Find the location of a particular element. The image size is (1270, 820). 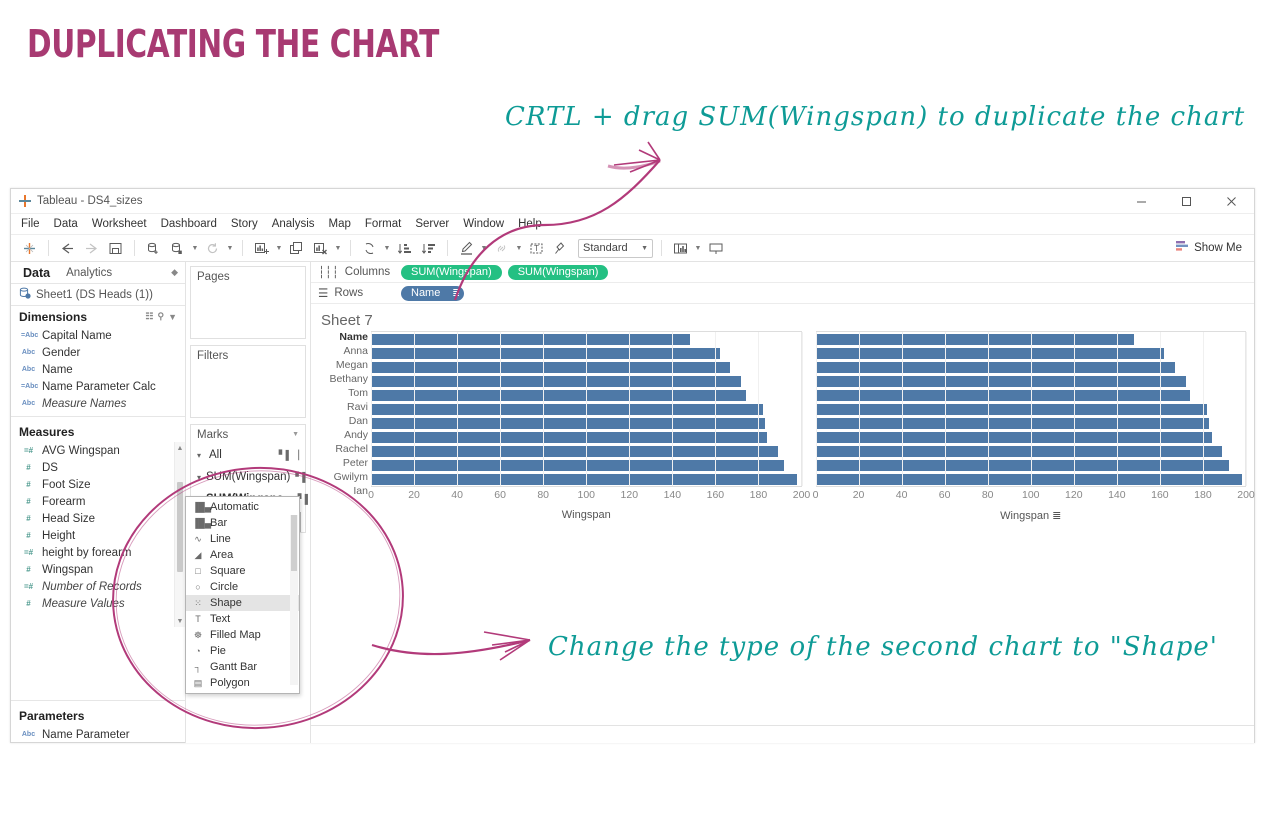

dimension-gender: Abc Gender is located at coordinates (98, 352).